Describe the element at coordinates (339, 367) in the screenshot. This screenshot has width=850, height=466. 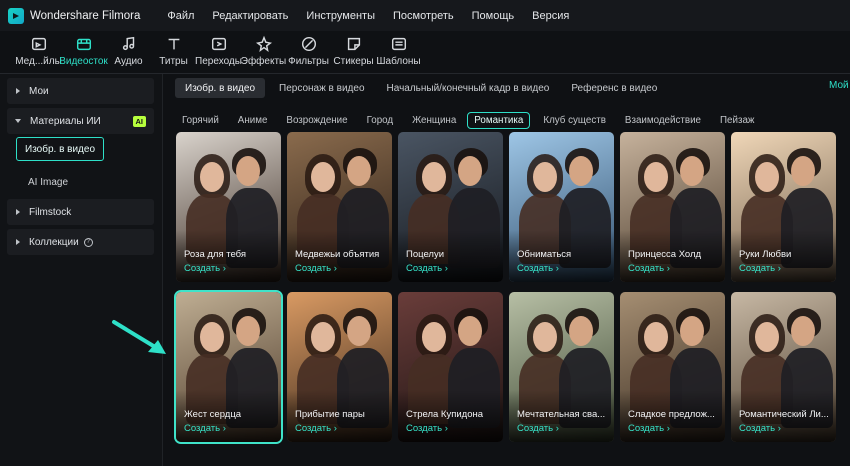
I see `template-card-couple-arrival: Прибытие пары Создать ›` at that location.